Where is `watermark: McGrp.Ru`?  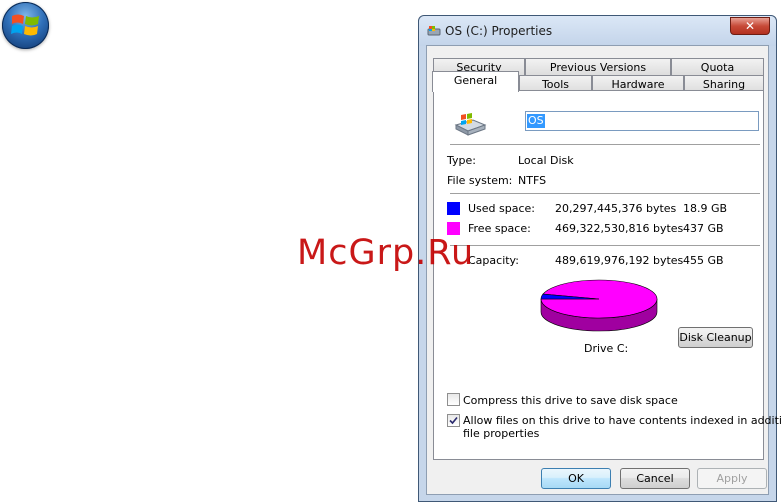 watermark: McGrp.Ru is located at coordinates (386, 253).